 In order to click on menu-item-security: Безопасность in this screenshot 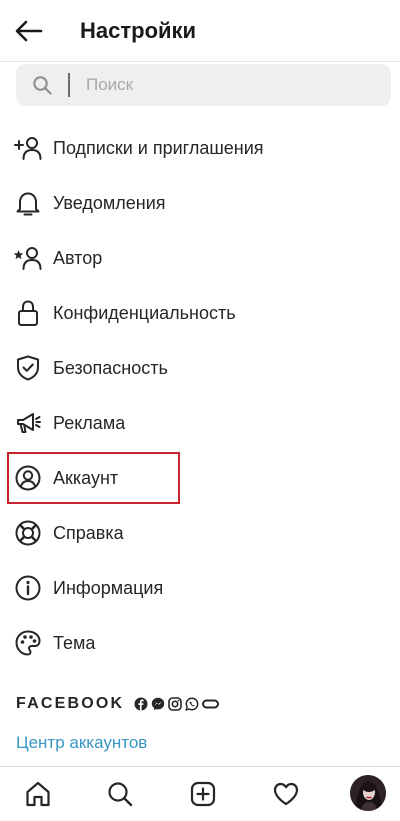, I will do `click(200, 368)`.